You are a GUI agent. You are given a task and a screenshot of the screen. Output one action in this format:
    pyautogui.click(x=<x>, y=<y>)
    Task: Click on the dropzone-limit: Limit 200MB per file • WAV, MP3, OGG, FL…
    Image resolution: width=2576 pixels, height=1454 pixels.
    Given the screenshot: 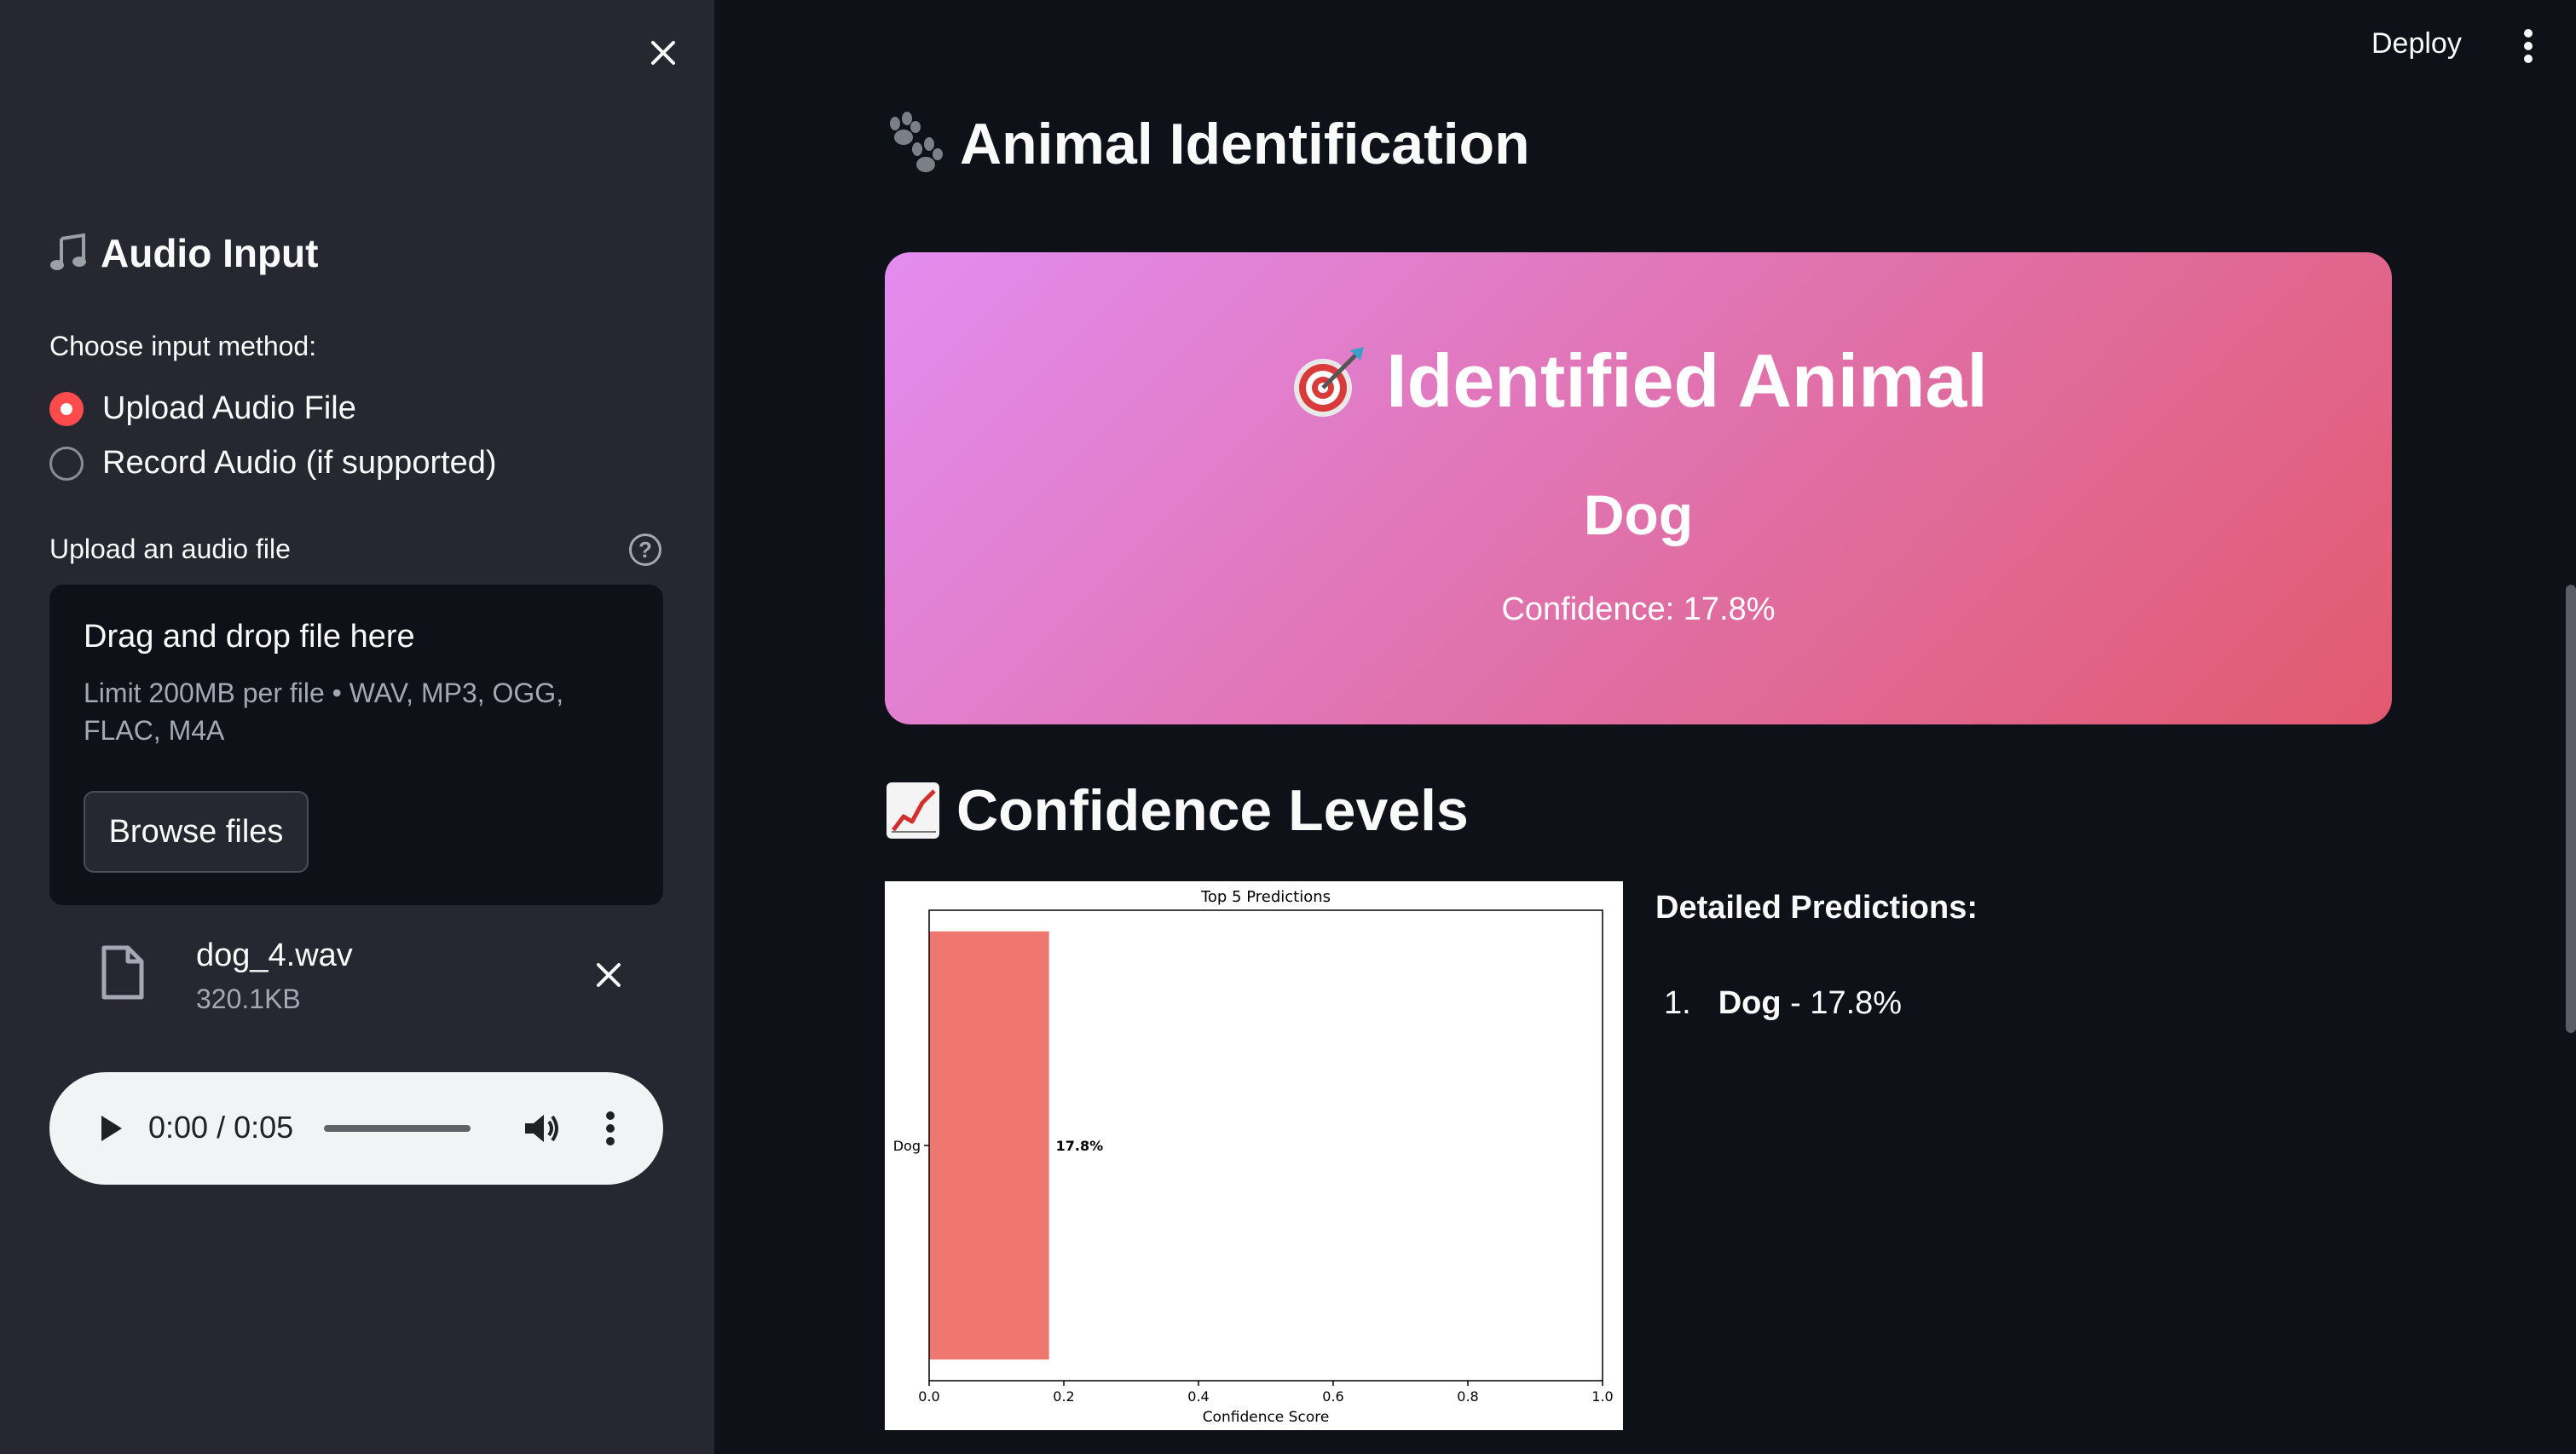 What is the action you would take?
    pyautogui.click(x=324, y=712)
    